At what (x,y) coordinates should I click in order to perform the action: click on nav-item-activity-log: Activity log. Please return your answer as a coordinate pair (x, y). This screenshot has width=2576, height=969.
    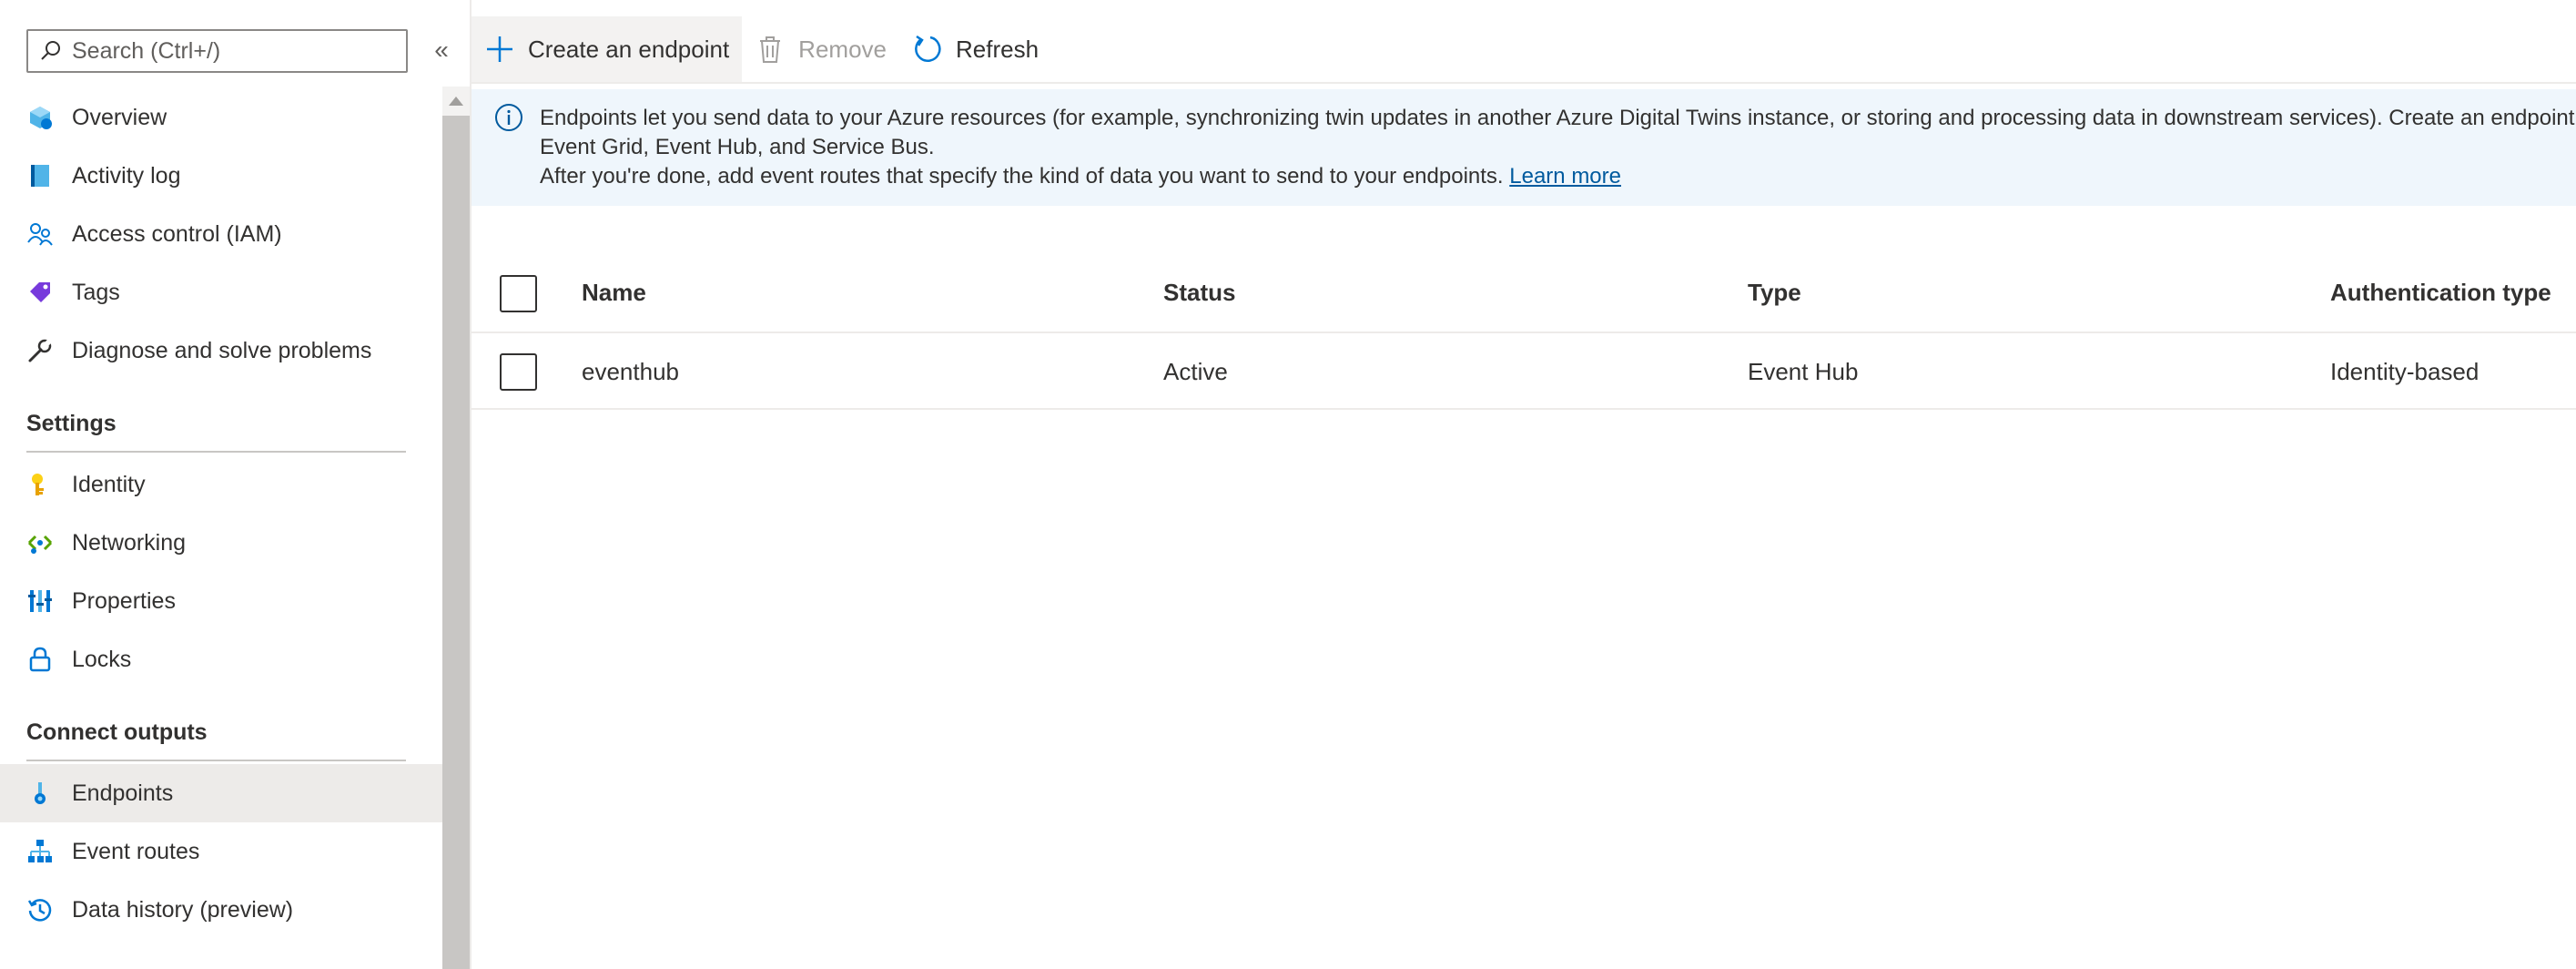
    Looking at the image, I should click on (221, 176).